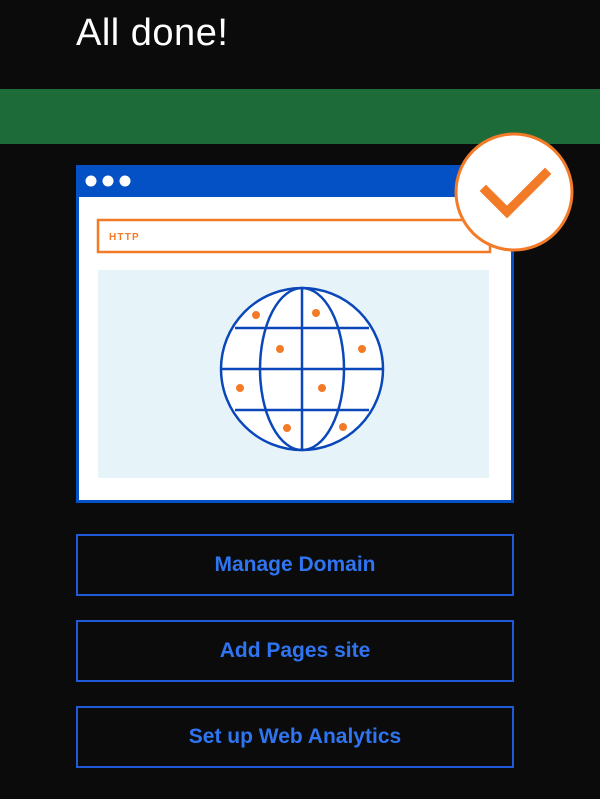  Describe the element at coordinates (294, 236) in the screenshot. I see `url-bar: HTTP` at that location.